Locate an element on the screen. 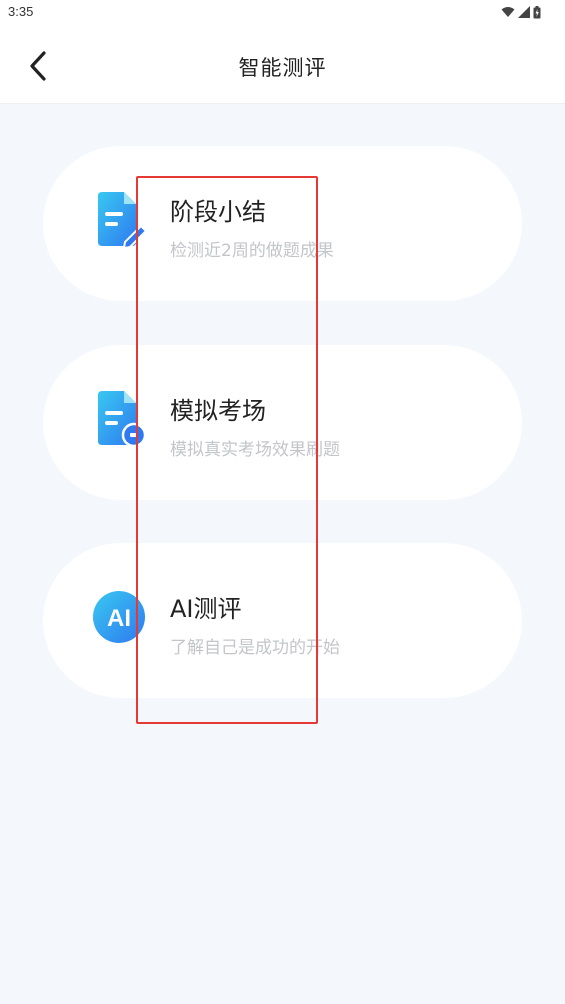  ai-badge-icon: AI is located at coordinates (119, 617).